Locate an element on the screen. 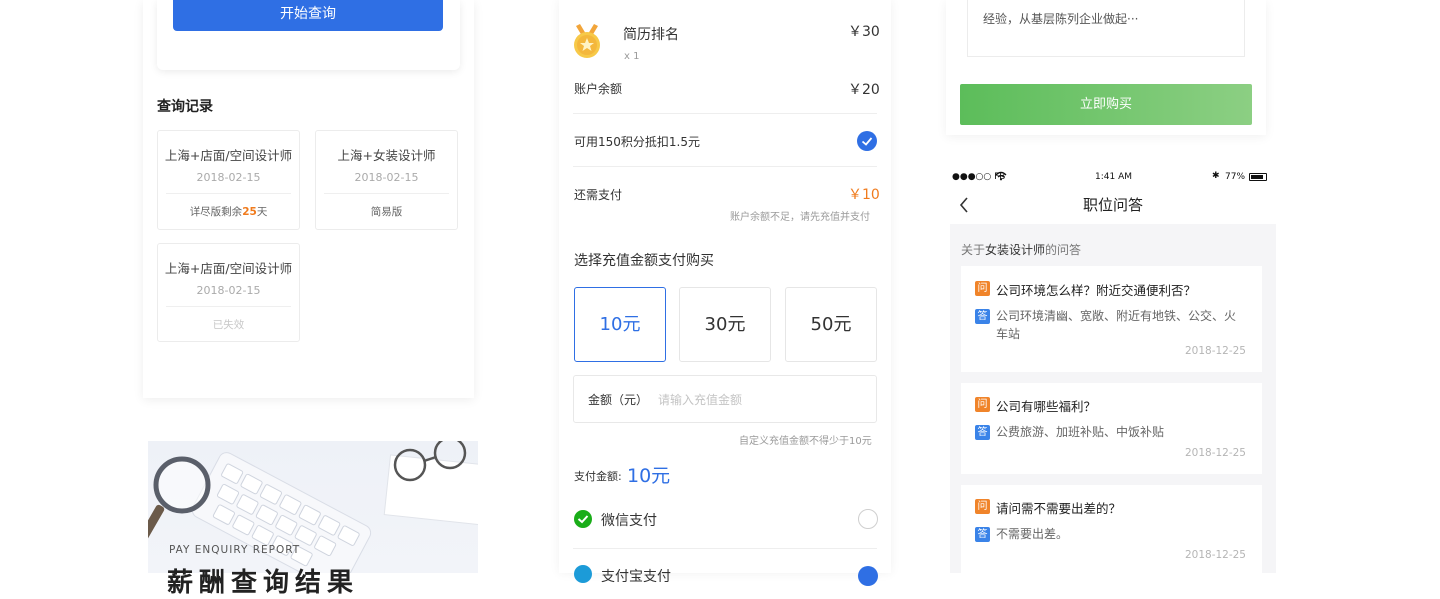 Image resolution: width=1440 pixels, height=599 pixels. record-title: 上海+女装设计师 is located at coordinates (386, 155).